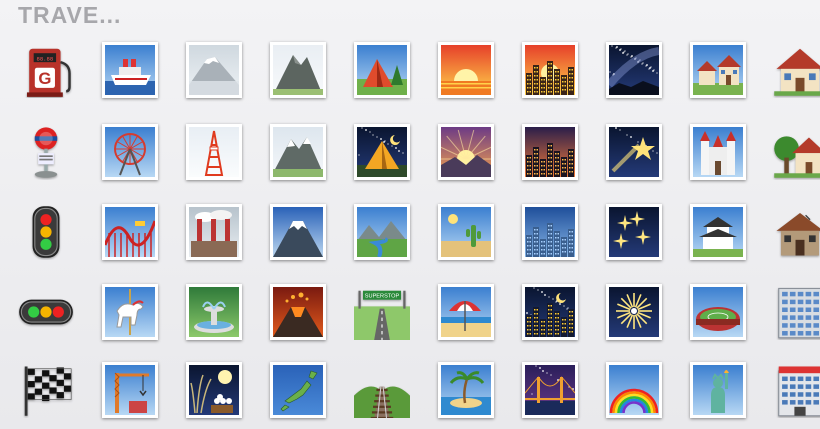 The image size is (820, 429). I want to click on sunrise-icon, so click(466, 70).